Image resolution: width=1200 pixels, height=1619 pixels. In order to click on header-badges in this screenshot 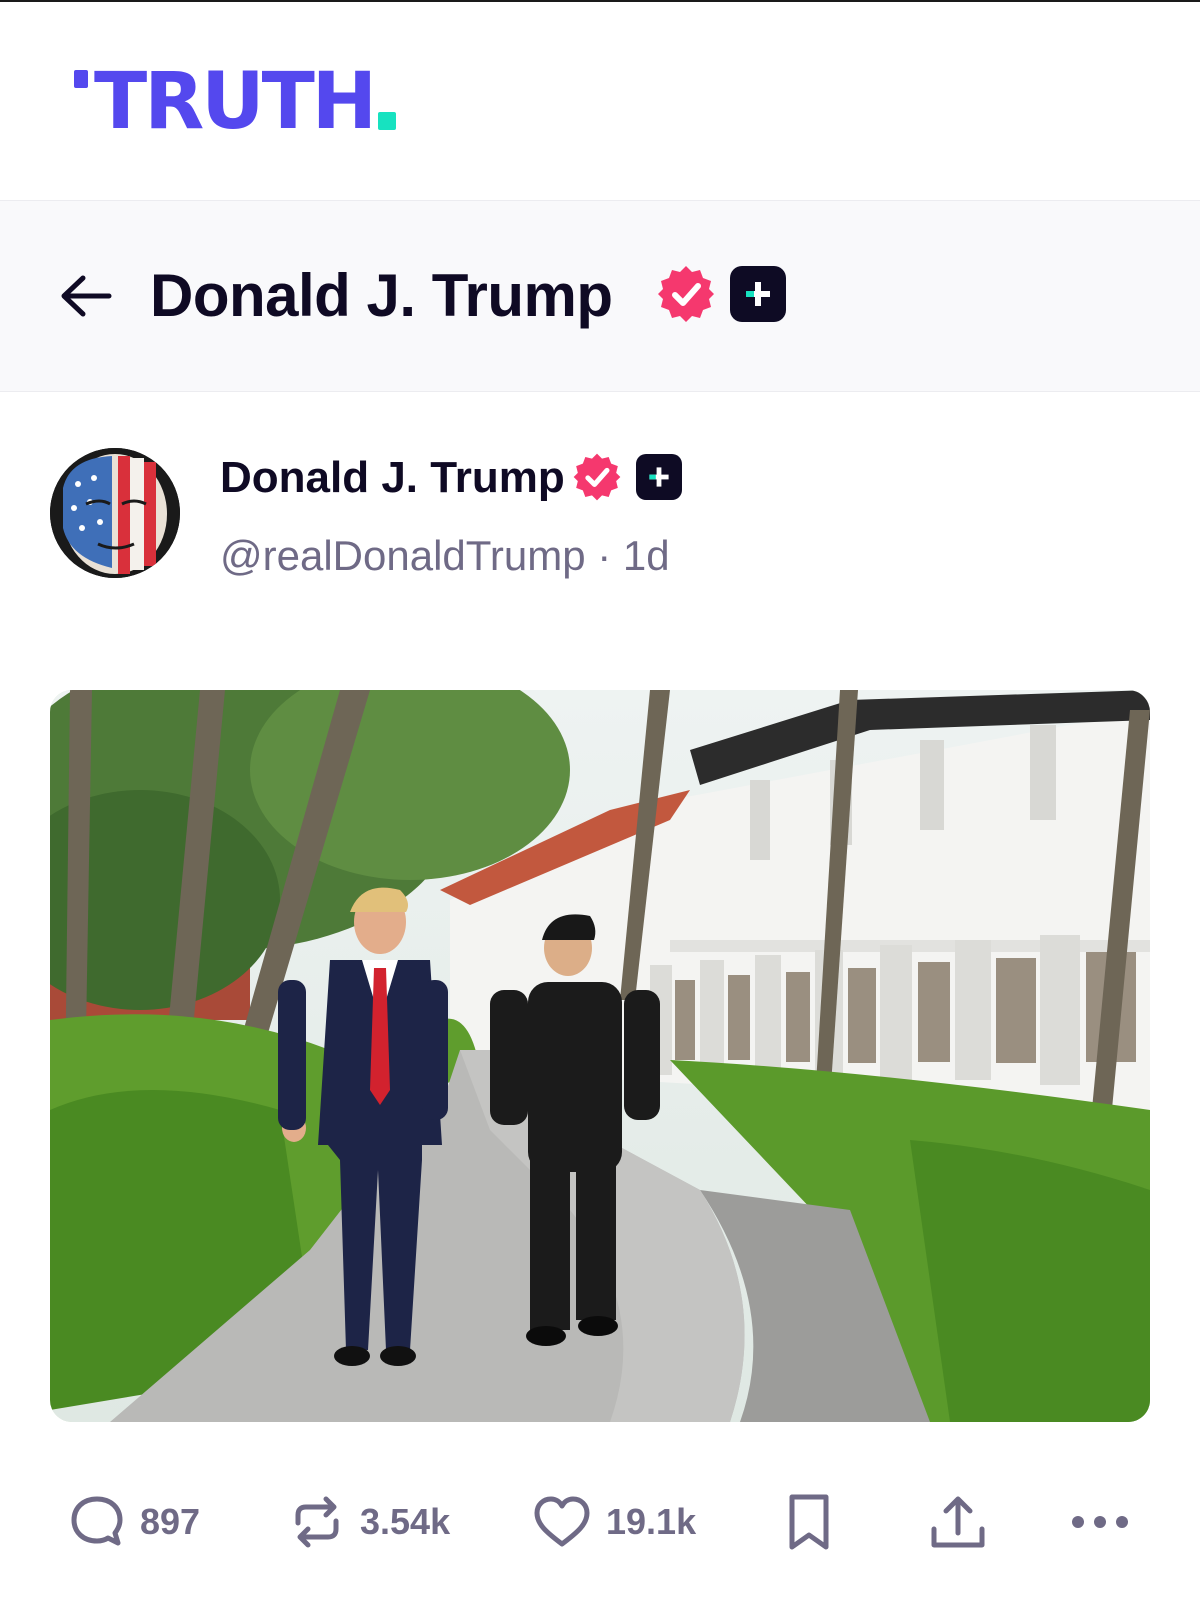, I will do `click(721, 294)`.